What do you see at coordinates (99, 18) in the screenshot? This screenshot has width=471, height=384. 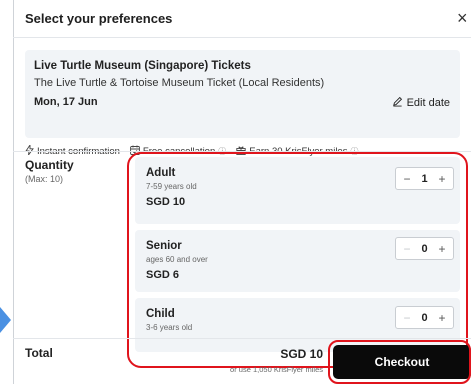 I see `dialog-title: Select your preferences` at bounding box center [99, 18].